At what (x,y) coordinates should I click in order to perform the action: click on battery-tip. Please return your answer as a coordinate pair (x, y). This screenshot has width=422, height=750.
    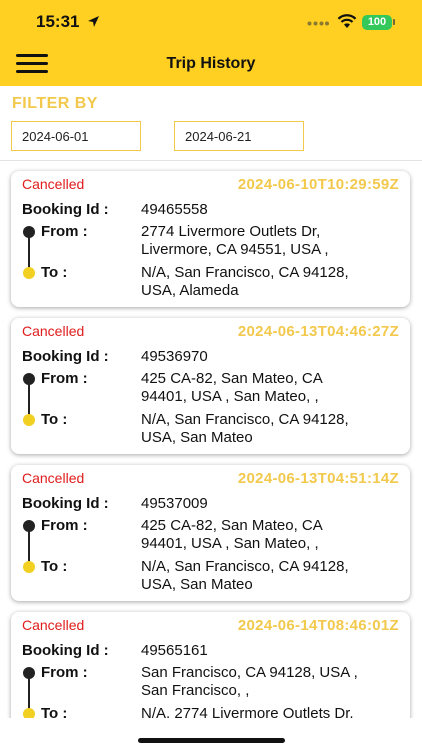
    Looking at the image, I should click on (394, 22).